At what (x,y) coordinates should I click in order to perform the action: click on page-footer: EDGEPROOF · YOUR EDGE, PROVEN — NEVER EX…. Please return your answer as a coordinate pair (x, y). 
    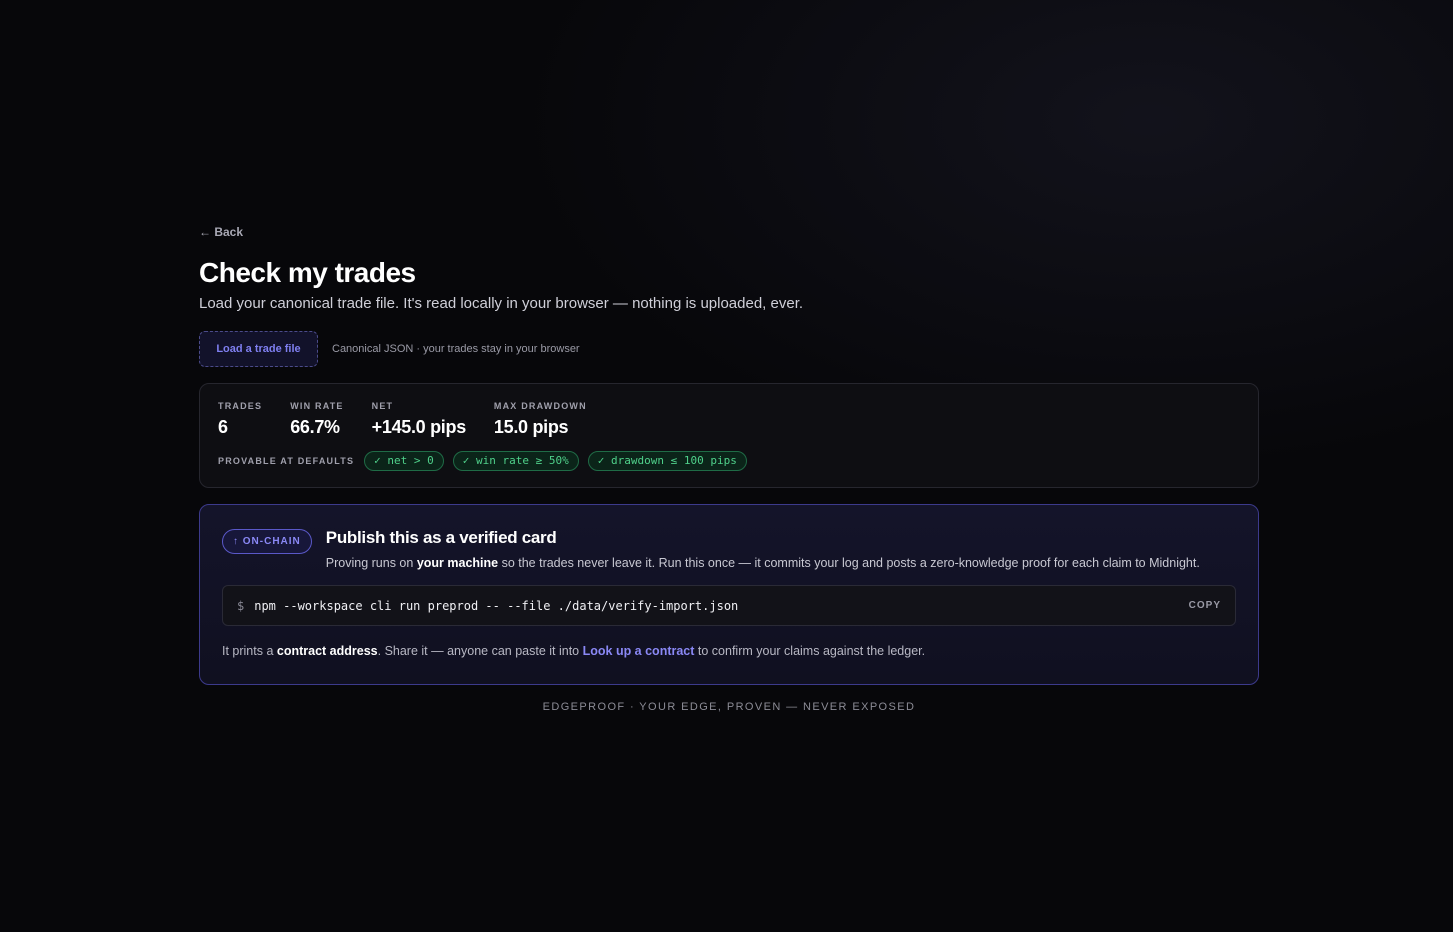
    Looking at the image, I should click on (729, 707).